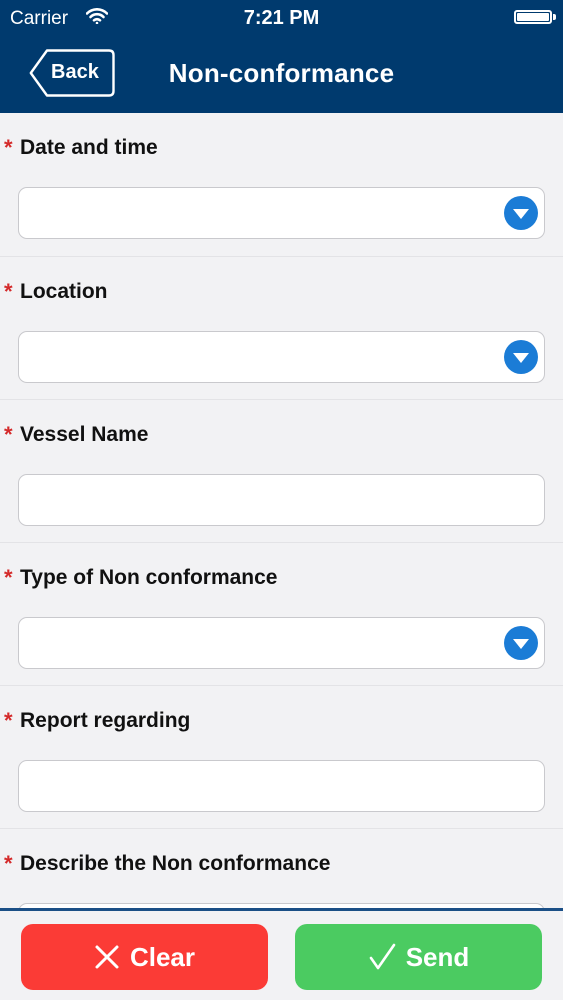  I want to click on status-time: 7:21 PM, so click(281, 18).